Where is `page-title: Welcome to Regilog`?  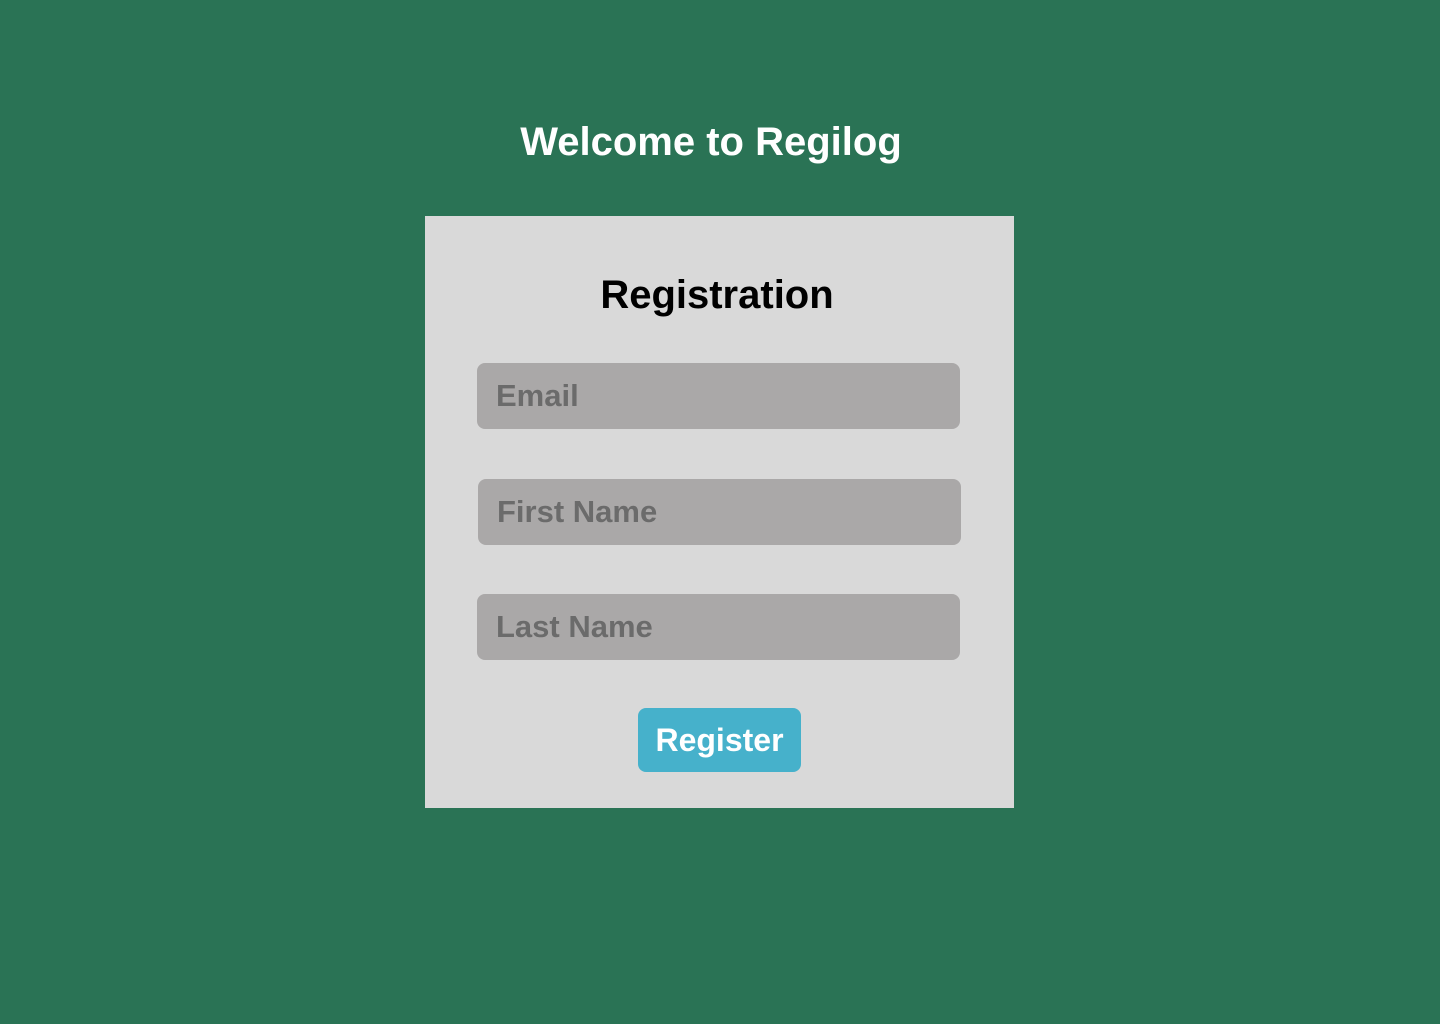
page-title: Welcome to Regilog is located at coordinates (711, 142).